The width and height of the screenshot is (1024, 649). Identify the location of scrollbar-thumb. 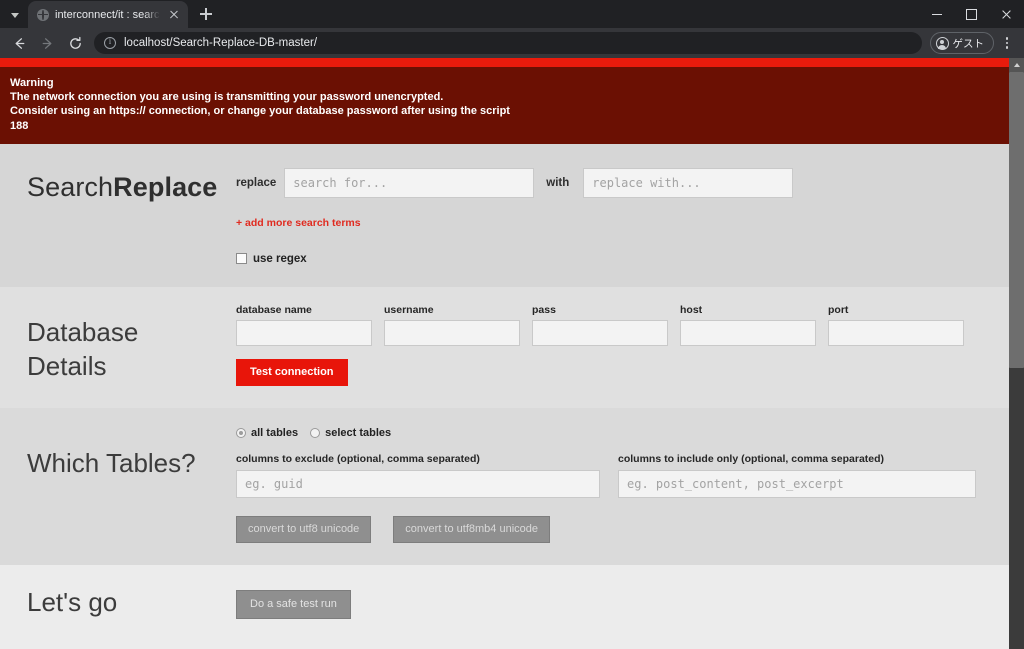
(1016, 220).